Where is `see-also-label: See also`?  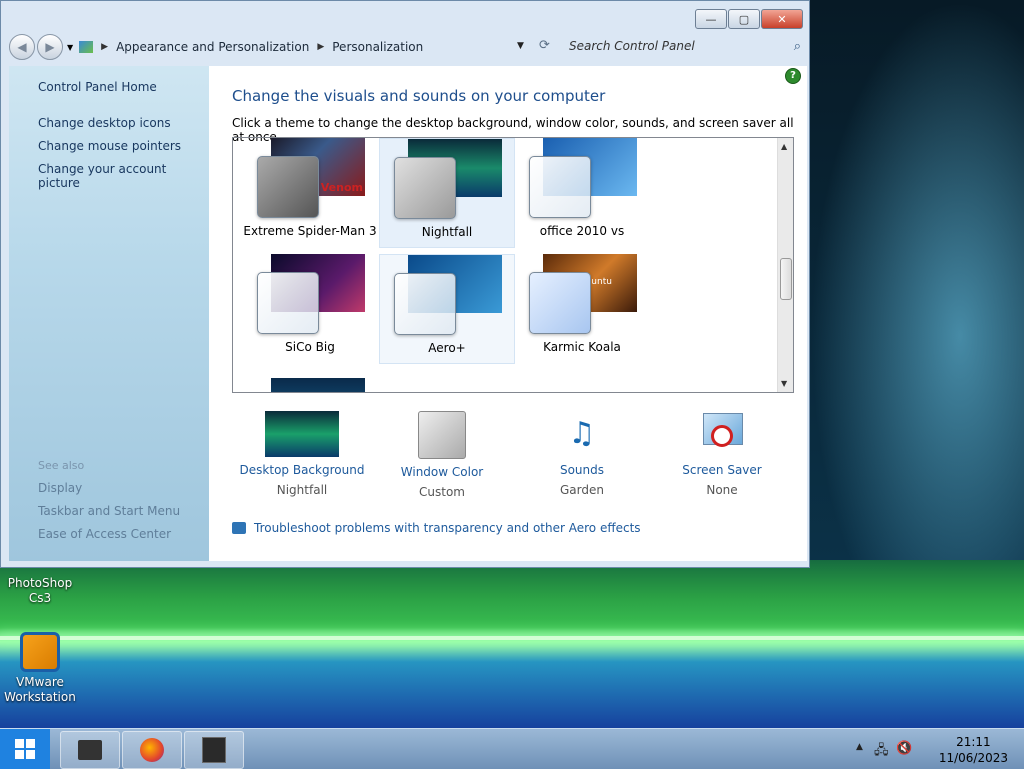
see-also-label: See also is located at coordinates (61, 465).